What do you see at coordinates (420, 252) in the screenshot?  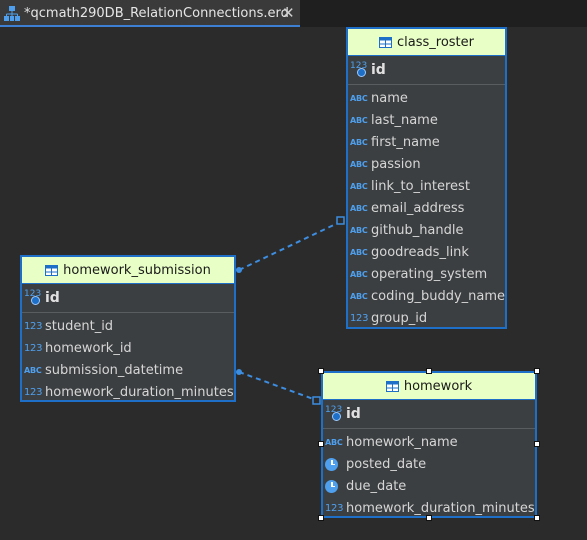 I see `column-name: goodreads_link` at bounding box center [420, 252].